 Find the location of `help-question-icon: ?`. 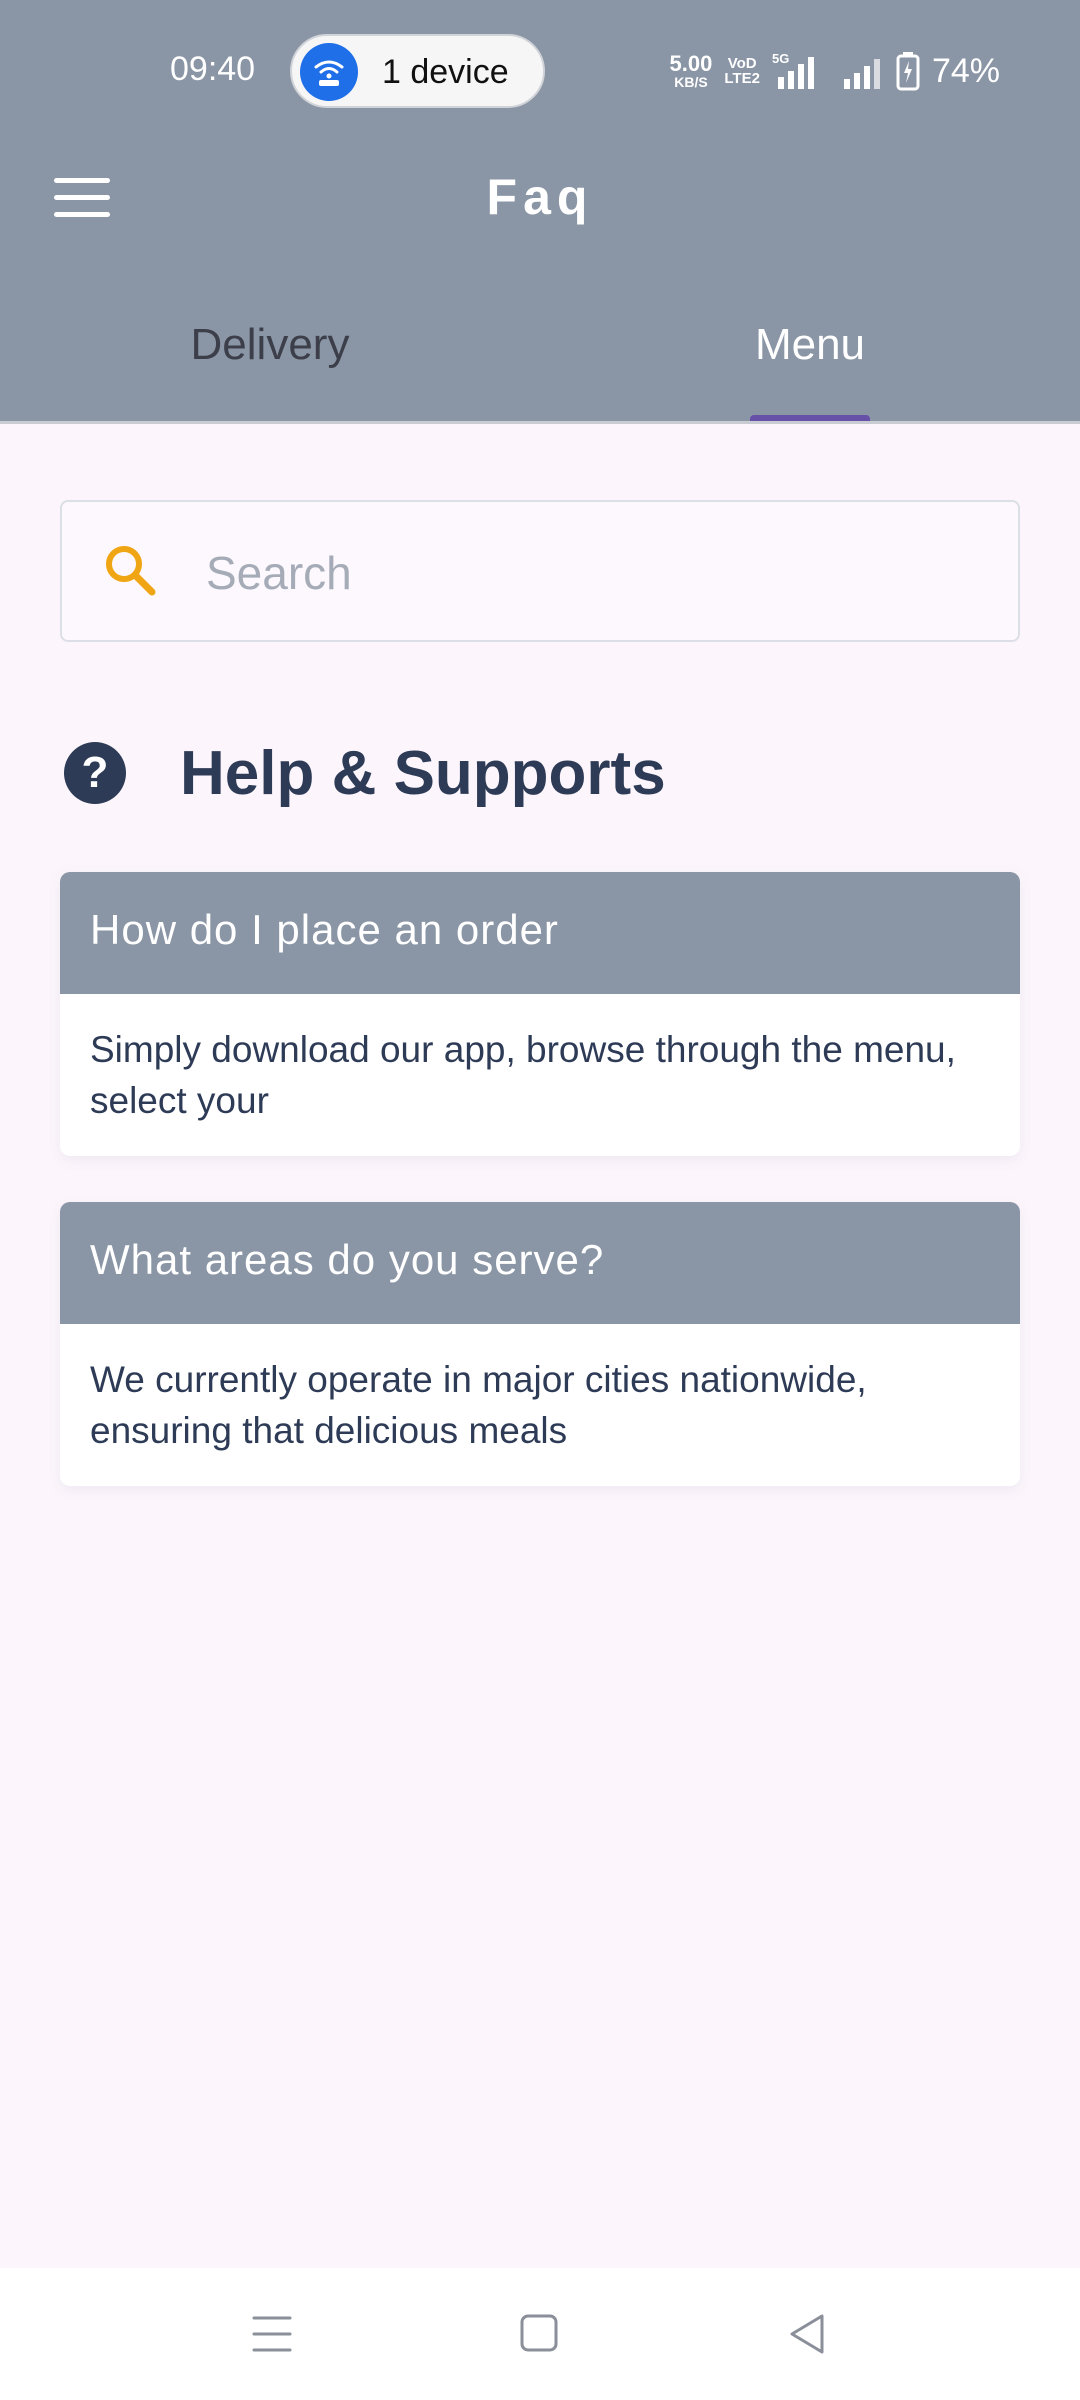

help-question-icon: ? is located at coordinates (95, 773).